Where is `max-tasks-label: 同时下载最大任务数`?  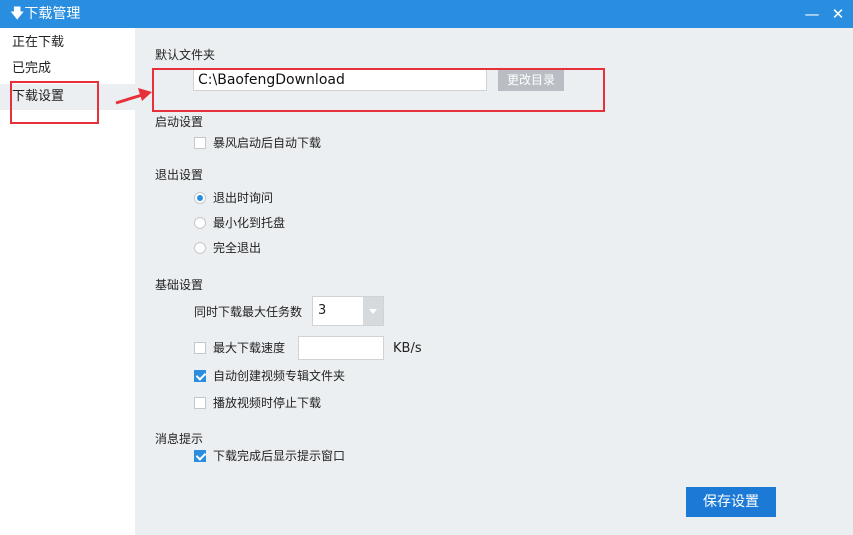 max-tasks-label: 同时下载最大任务数 is located at coordinates (248, 312).